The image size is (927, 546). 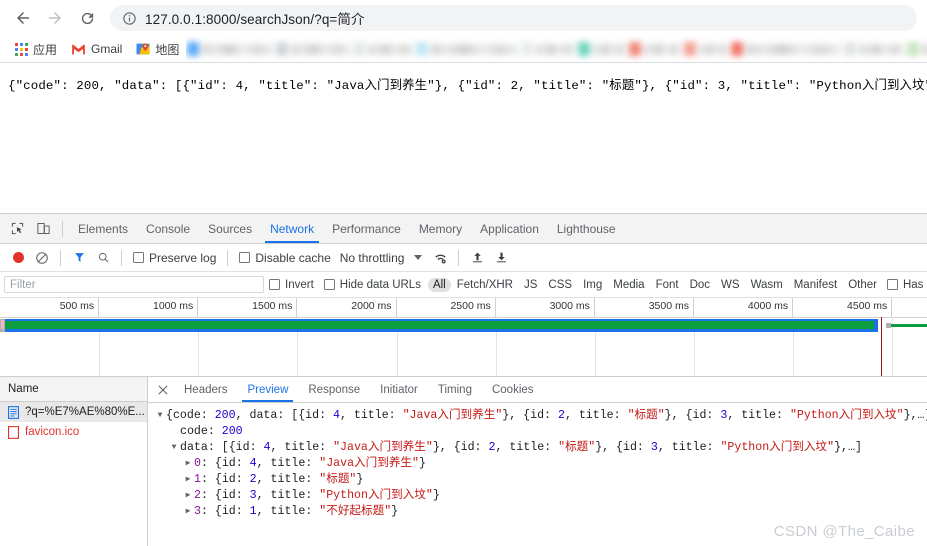 I want to click on preview-tree-row: ▶ 1: {id: 2, title: "标题"}, so click(x=540, y=480).